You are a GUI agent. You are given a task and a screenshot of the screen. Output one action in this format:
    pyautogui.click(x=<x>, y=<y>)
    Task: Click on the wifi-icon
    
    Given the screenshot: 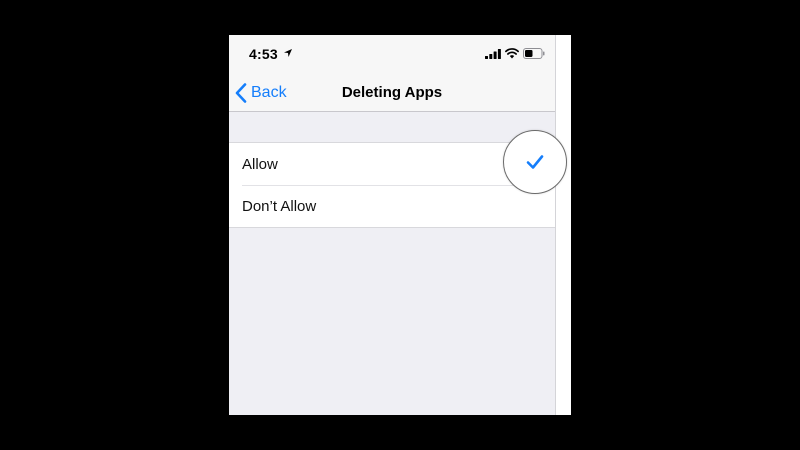 What is the action you would take?
    pyautogui.click(x=512, y=53)
    